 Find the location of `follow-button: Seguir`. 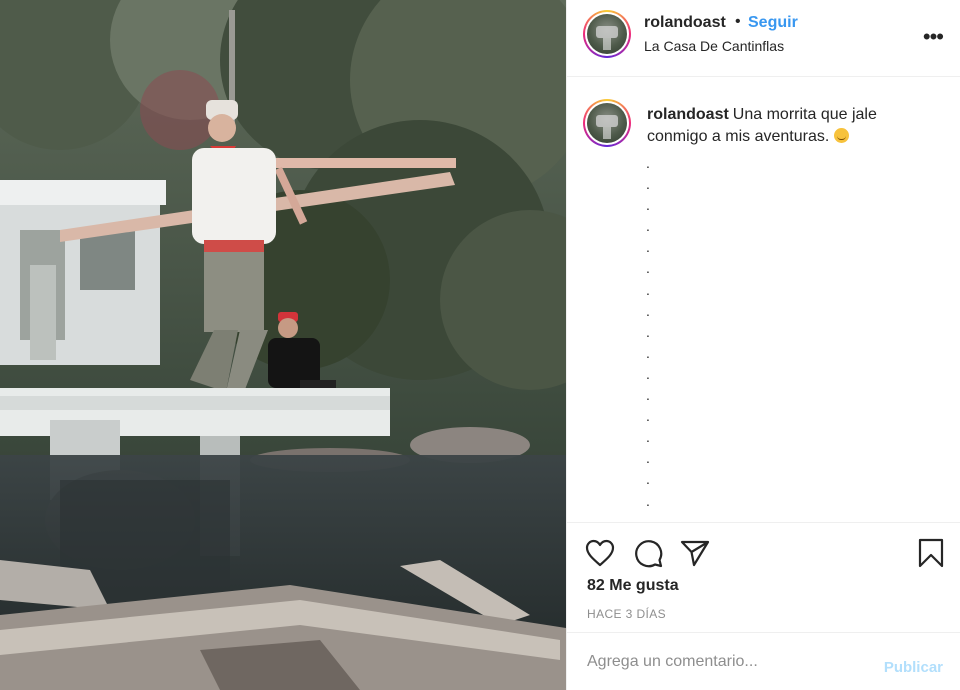

follow-button: Seguir is located at coordinates (773, 23).